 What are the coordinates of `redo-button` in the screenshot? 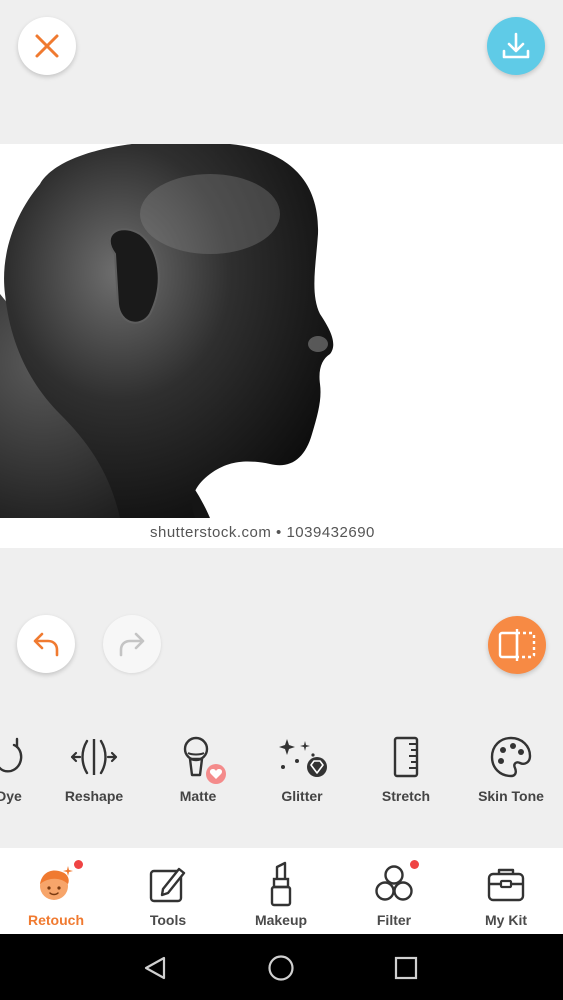 It's located at (132, 644).